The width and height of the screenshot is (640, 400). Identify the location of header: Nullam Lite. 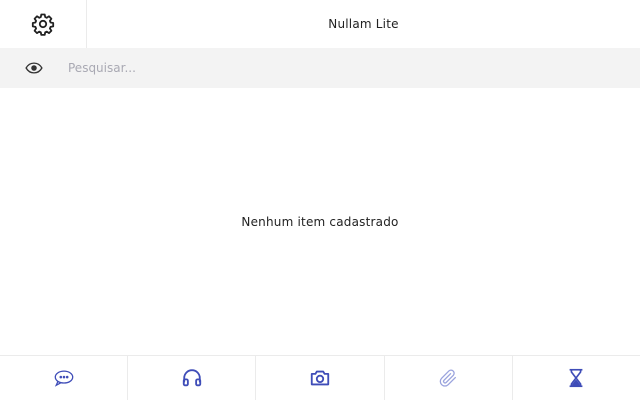
(320, 24).